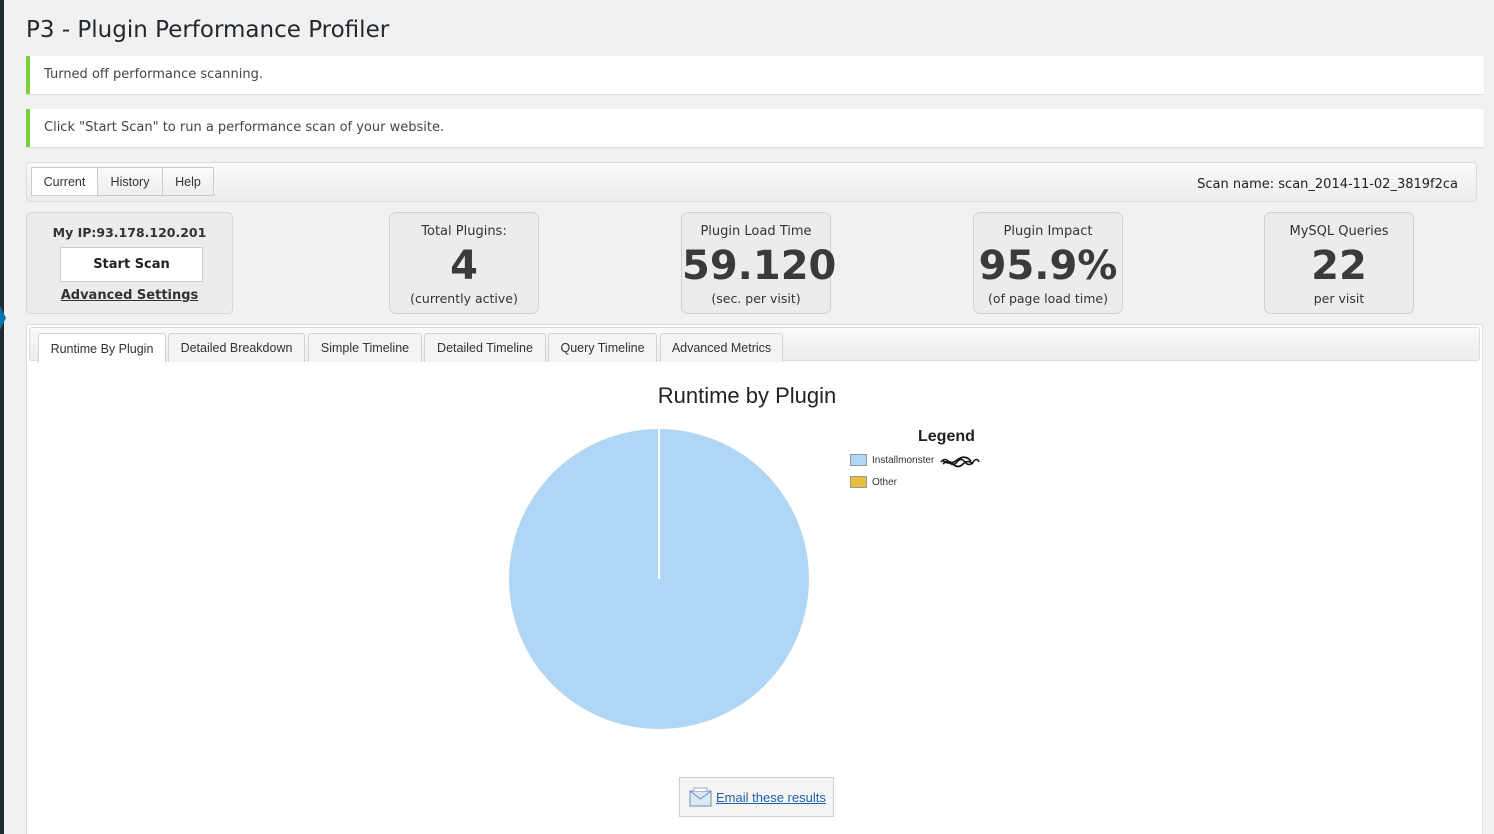 Image resolution: width=1494 pixels, height=834 pixels. Describe the element at coordinates (464, 298) in the screenshot. I see `stat-sub: (currently active)` at that location.